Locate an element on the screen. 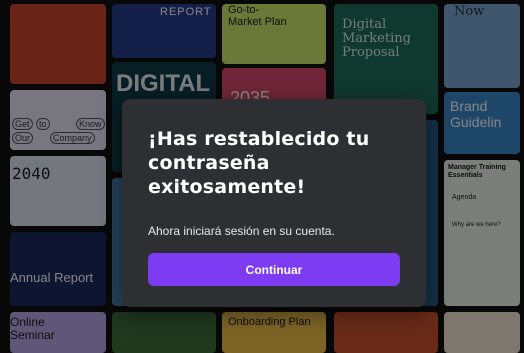 This screenshot has height=353, width=524. continue-button: Continuar is located at coordinates (274, 269).